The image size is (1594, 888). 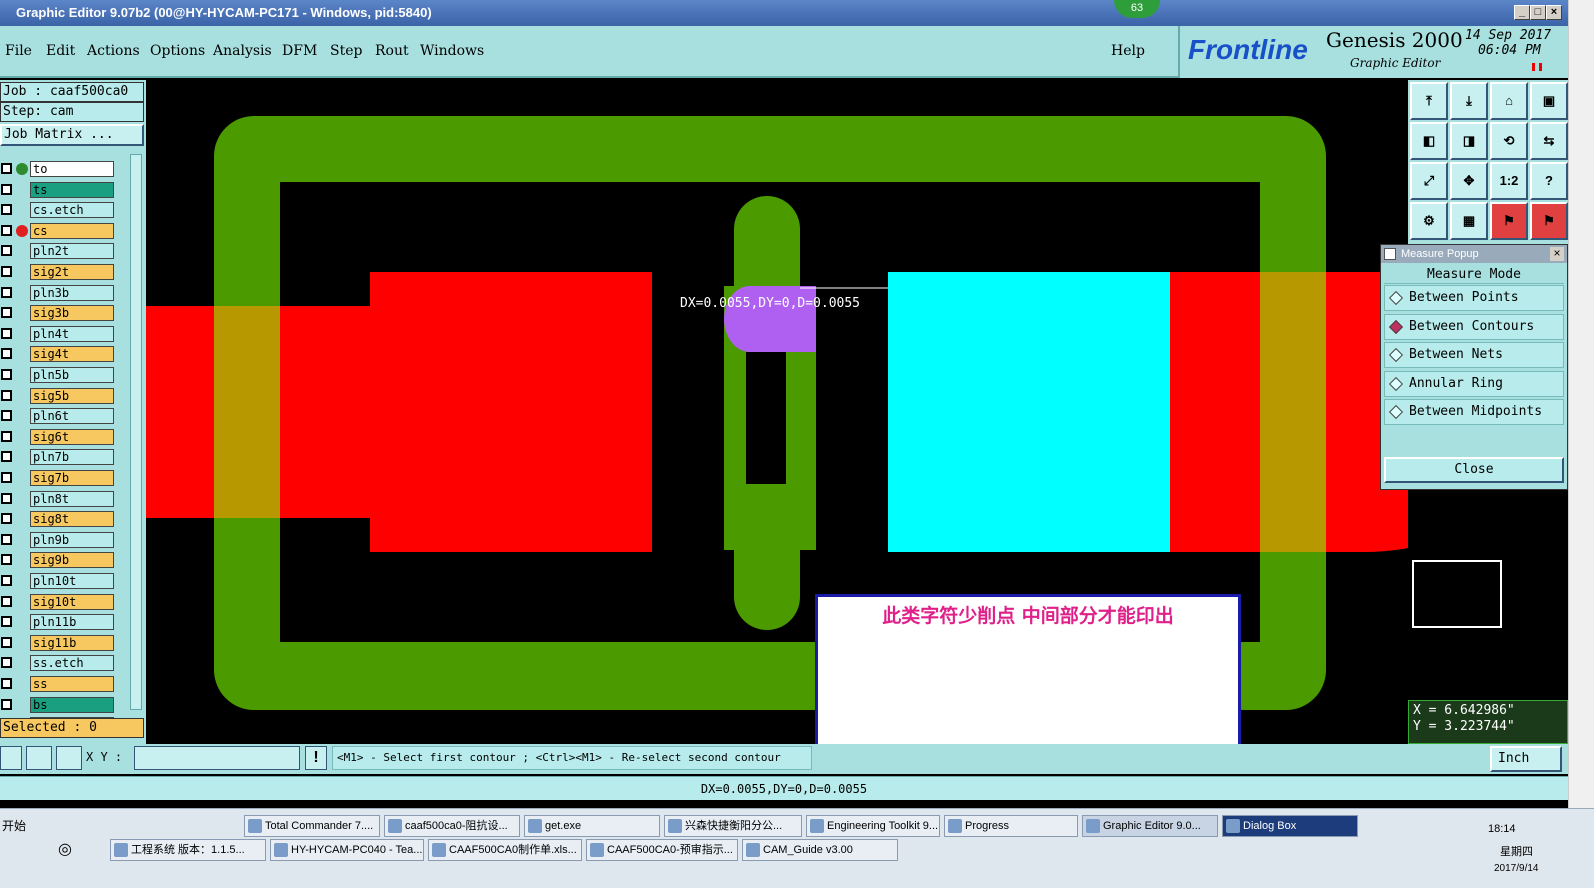 What do you see at coordinates (113, 51) in the screenshot?
I see `menu-actions: Actions` at bounding box center [113, 51].